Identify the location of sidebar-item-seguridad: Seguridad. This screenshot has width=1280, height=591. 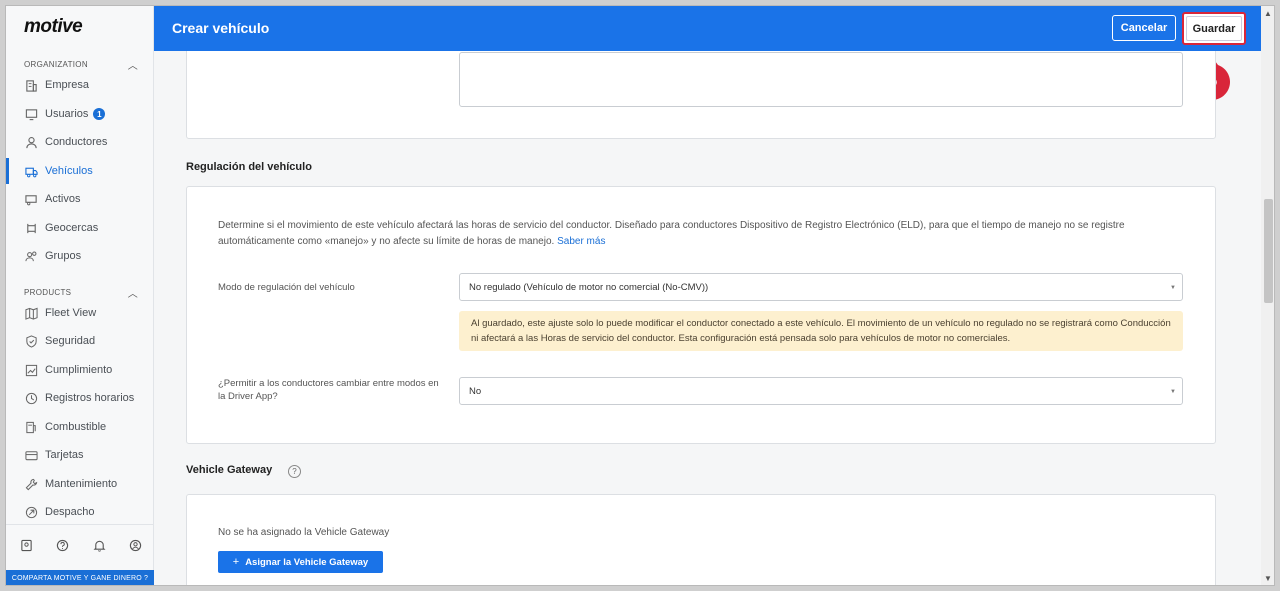
(80, 341).